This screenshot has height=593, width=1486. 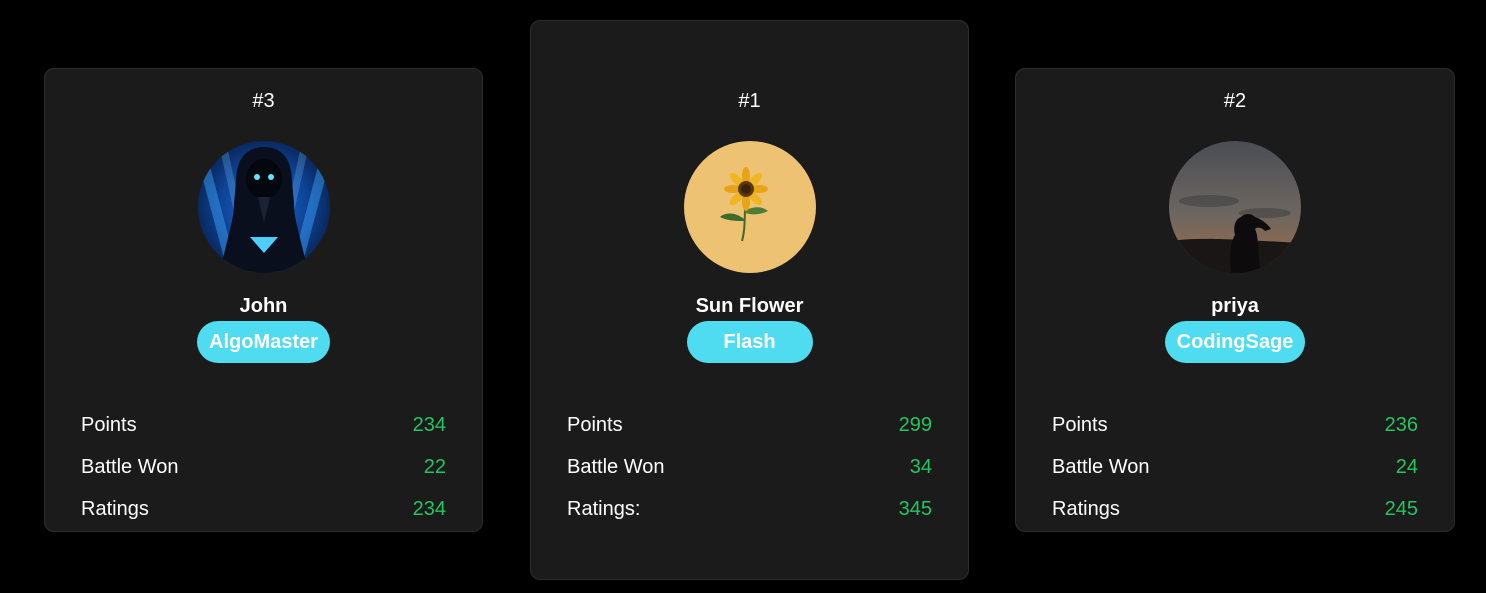 I want to click on stat-row-points: Points 236, so click(x=1235, y=425).